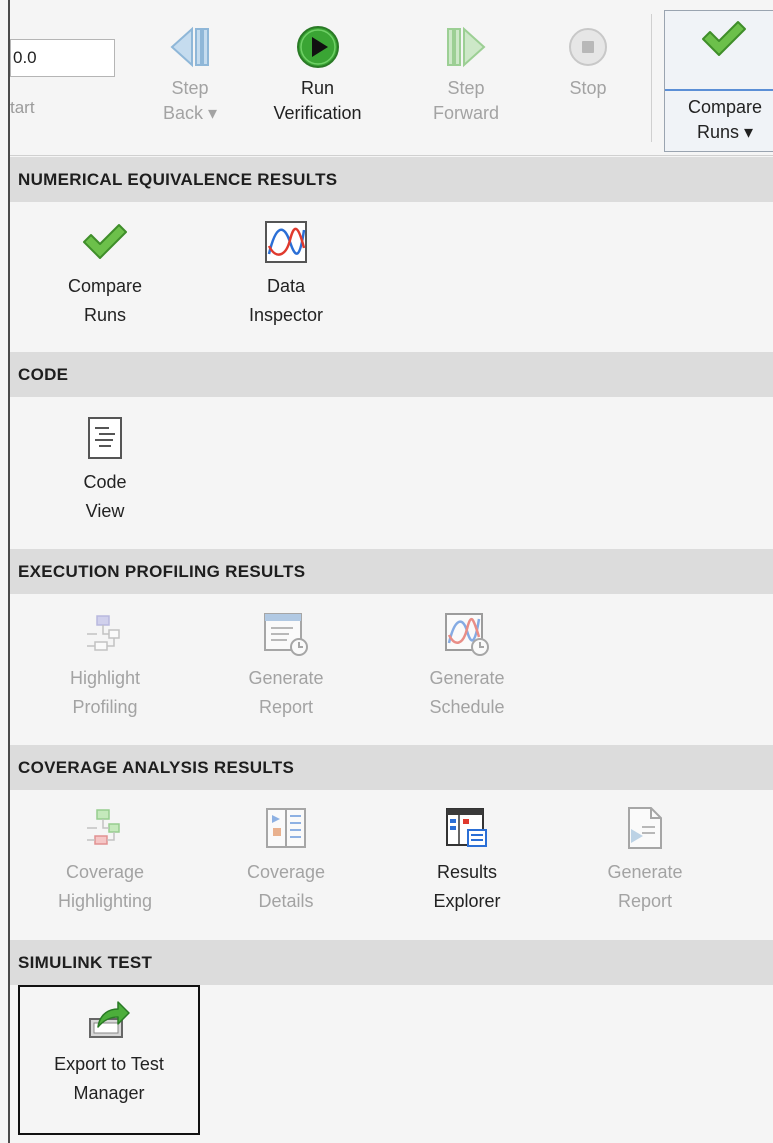 The height and width of the screenshot is (1143, 773). Describe the element at coordinates (651, 78) in the screenshot. I see `toolbar-divider` at that location.